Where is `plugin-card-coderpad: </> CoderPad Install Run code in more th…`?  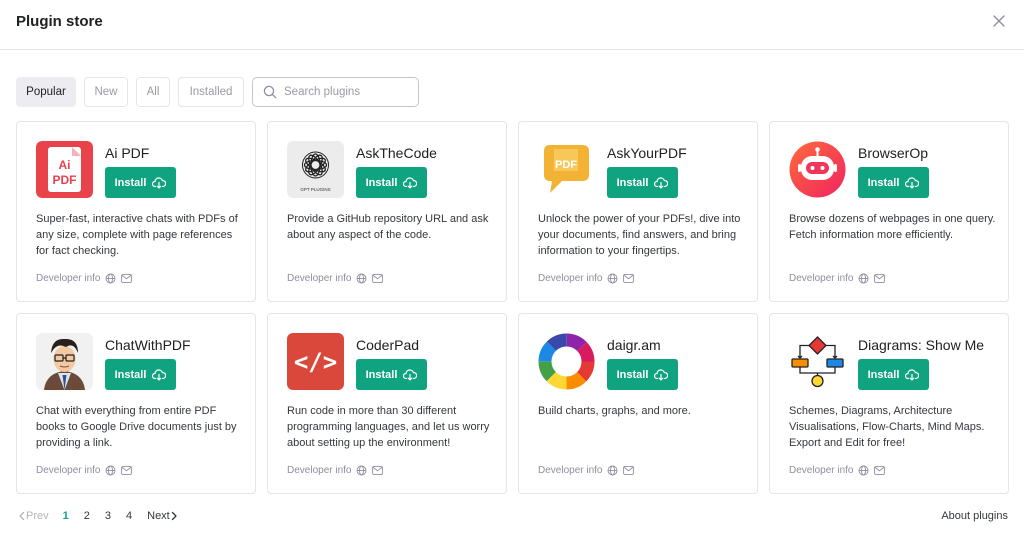
plugin-card-coderpad: </> CoderPad Install Run code in more th… is located at coordinates (387, 403).